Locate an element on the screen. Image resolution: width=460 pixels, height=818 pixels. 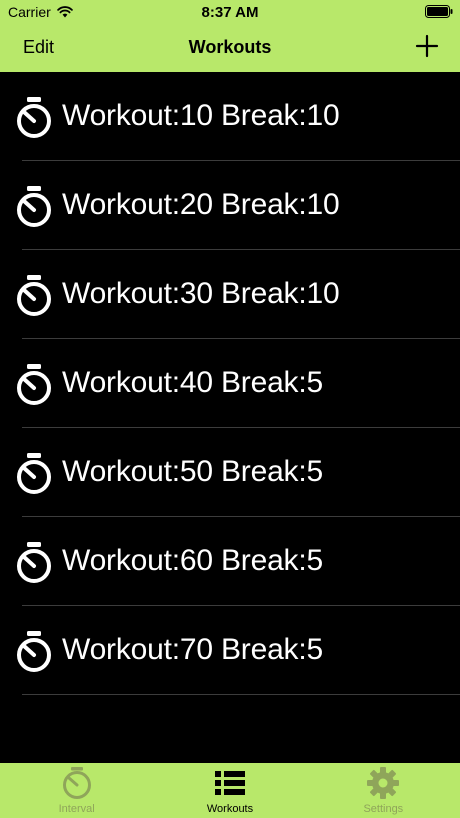
tab-bar: Interval Workouts Settings is located at coordinates (230, 790).